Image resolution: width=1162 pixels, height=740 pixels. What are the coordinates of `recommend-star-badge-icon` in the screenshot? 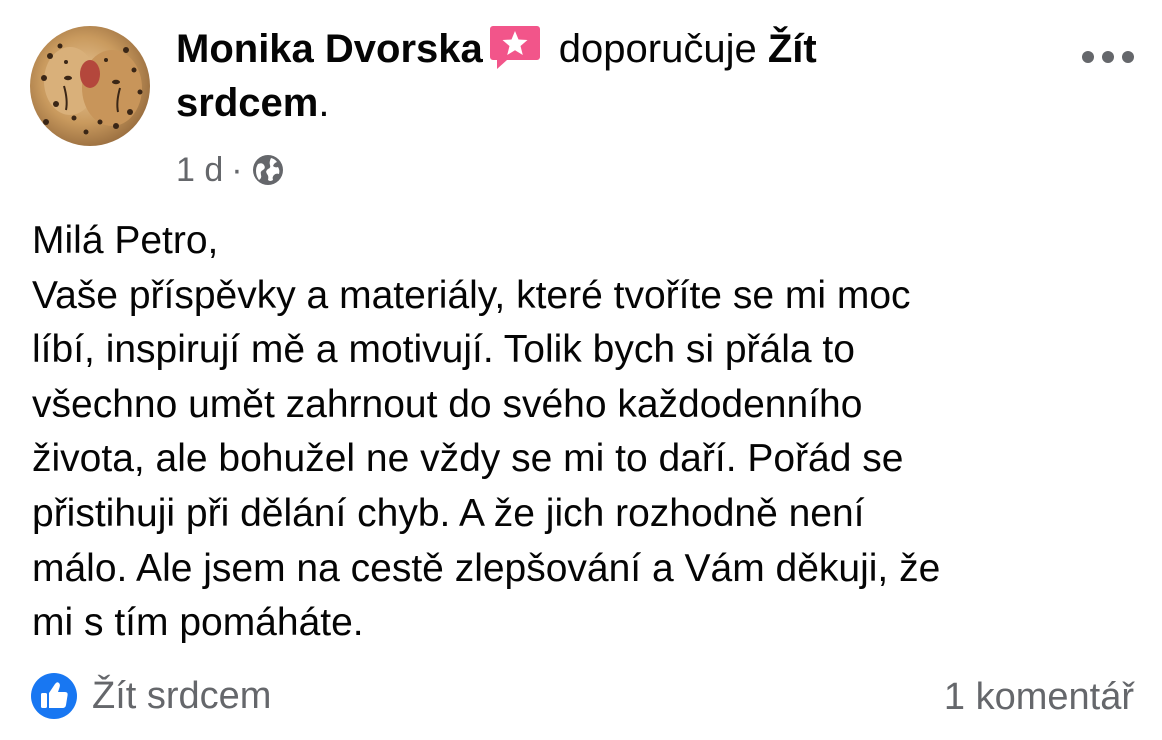 It's located at (515, 47).